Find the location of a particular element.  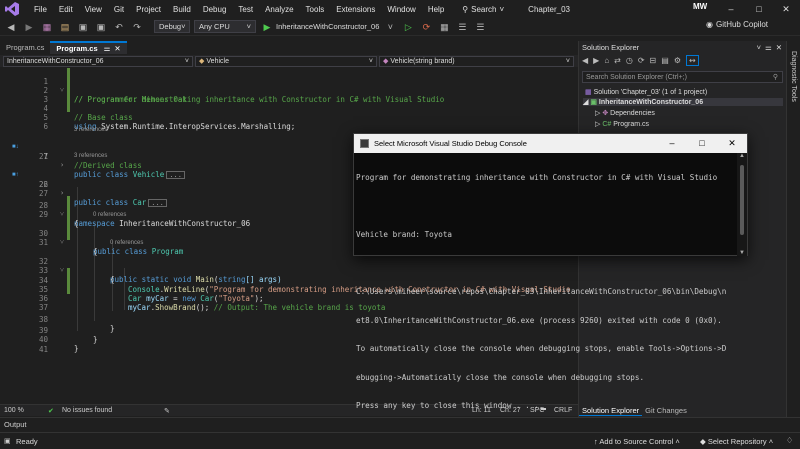

preview-icon: ↭ is located at coordinates (692, 60).